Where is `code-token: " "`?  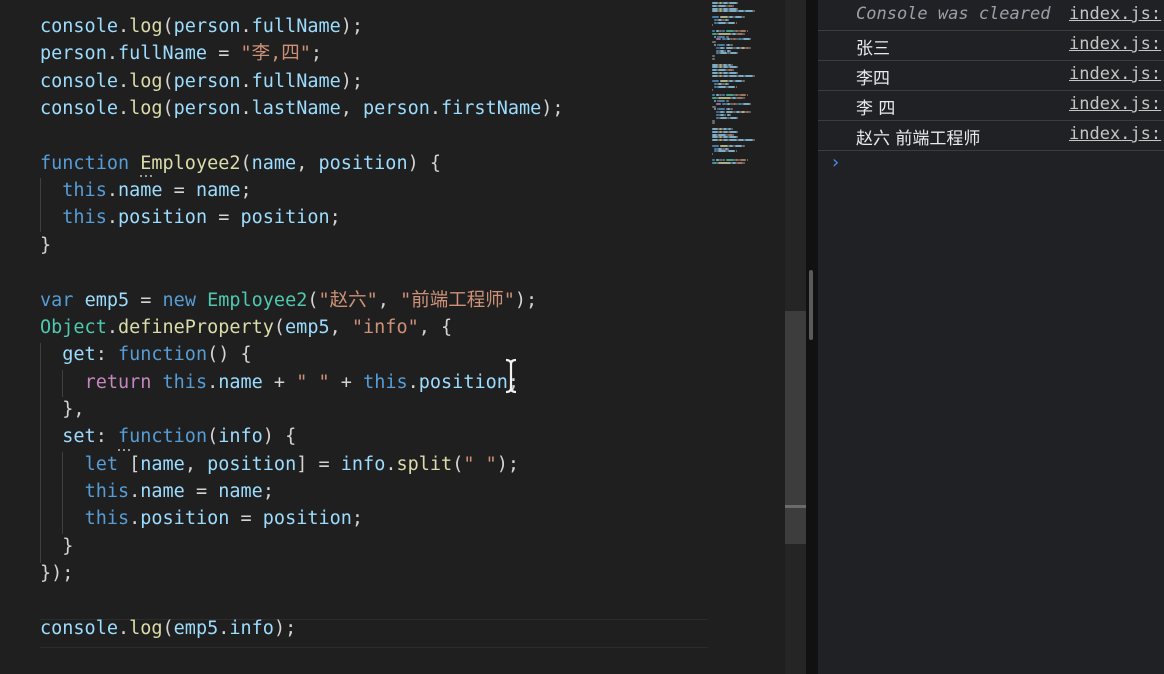
code-token: " " is located at coordinates (313, 382).